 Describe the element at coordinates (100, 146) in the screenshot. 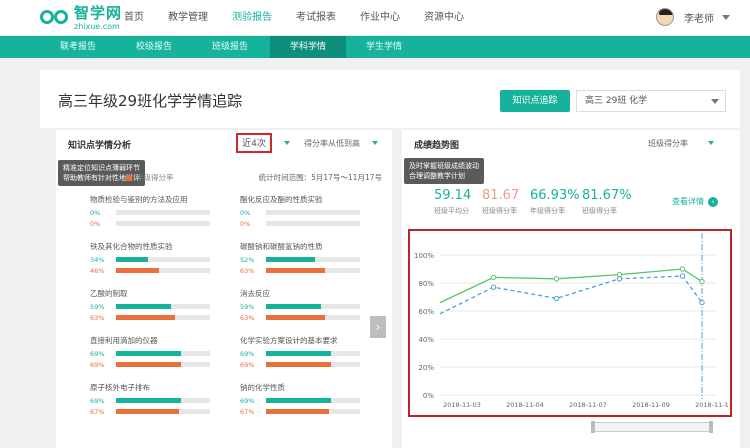

I see `card-title: 知识点学情分析` at that location.